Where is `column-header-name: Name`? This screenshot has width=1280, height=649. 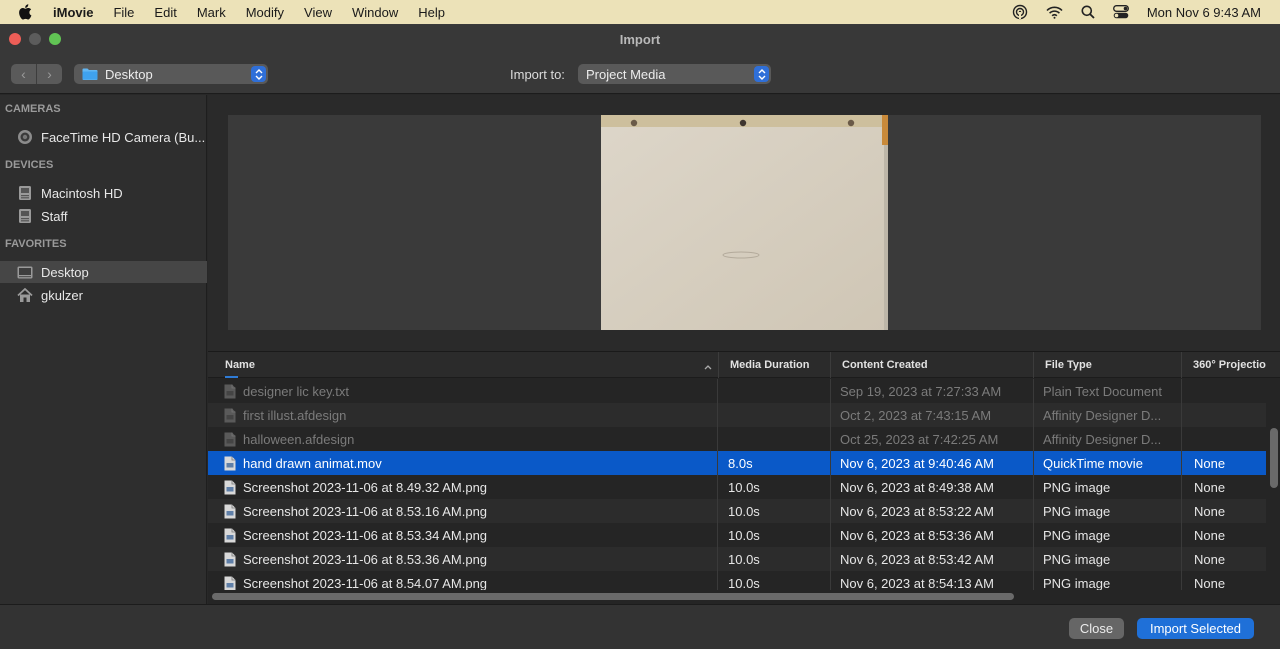 column-header-name: Name is located at coordinates (463, 365).